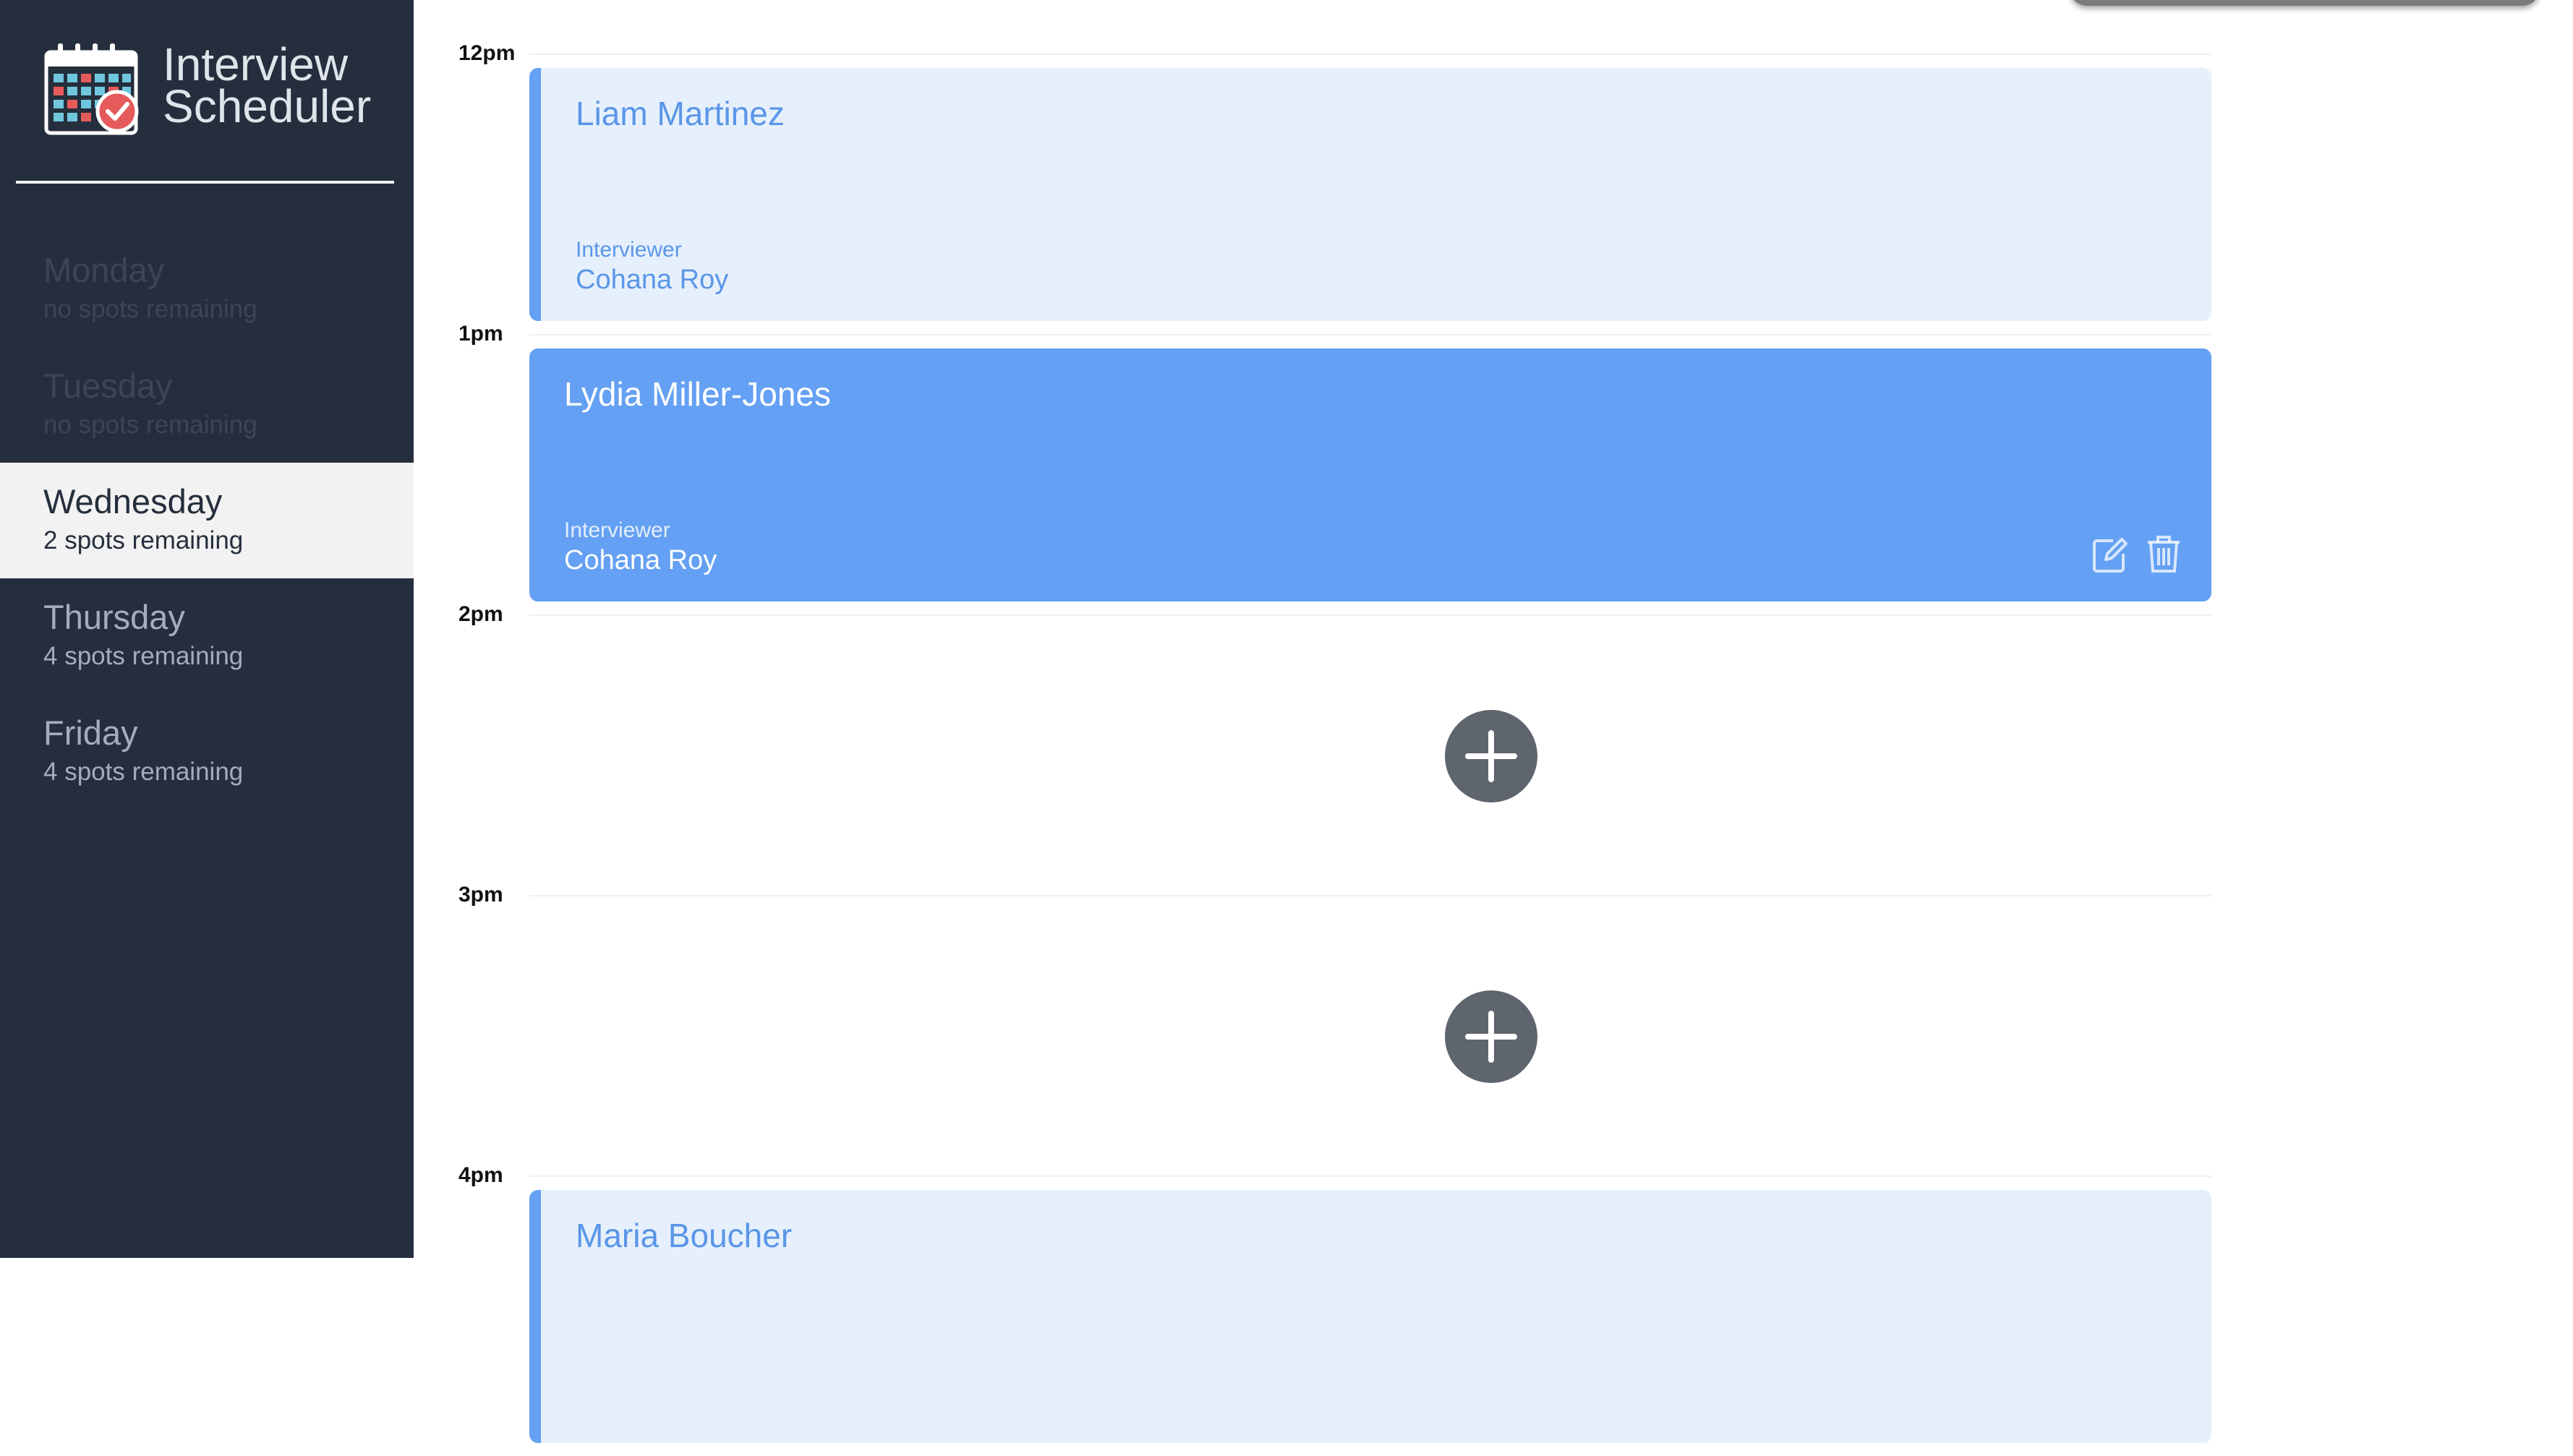  Describe the element at coordinates (207, 636) in the screenshot. I see `day-list-item-thursday: Thursday 4 spots remaining` at that location.